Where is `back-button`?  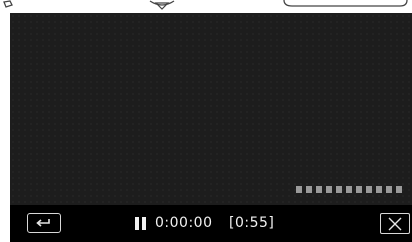 back-button is located at coordinates (44, 223).